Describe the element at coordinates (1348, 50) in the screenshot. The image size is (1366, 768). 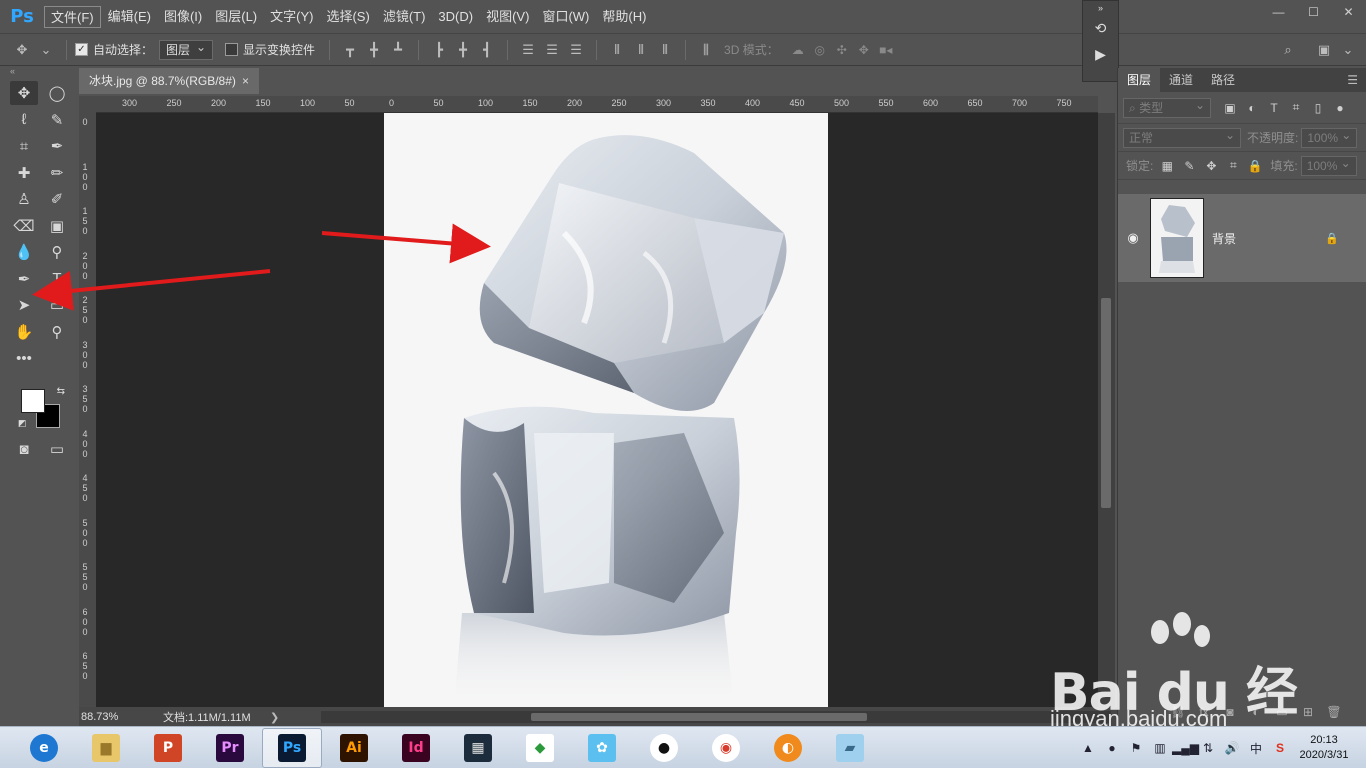
I see `chevron-down-icon: ⌄` at that location.